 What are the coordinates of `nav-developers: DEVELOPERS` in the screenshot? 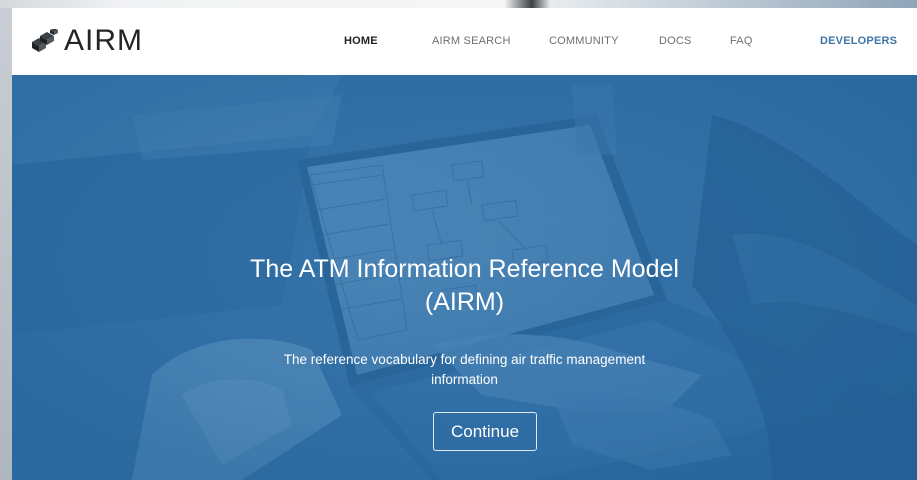 It's located at (858, 41).